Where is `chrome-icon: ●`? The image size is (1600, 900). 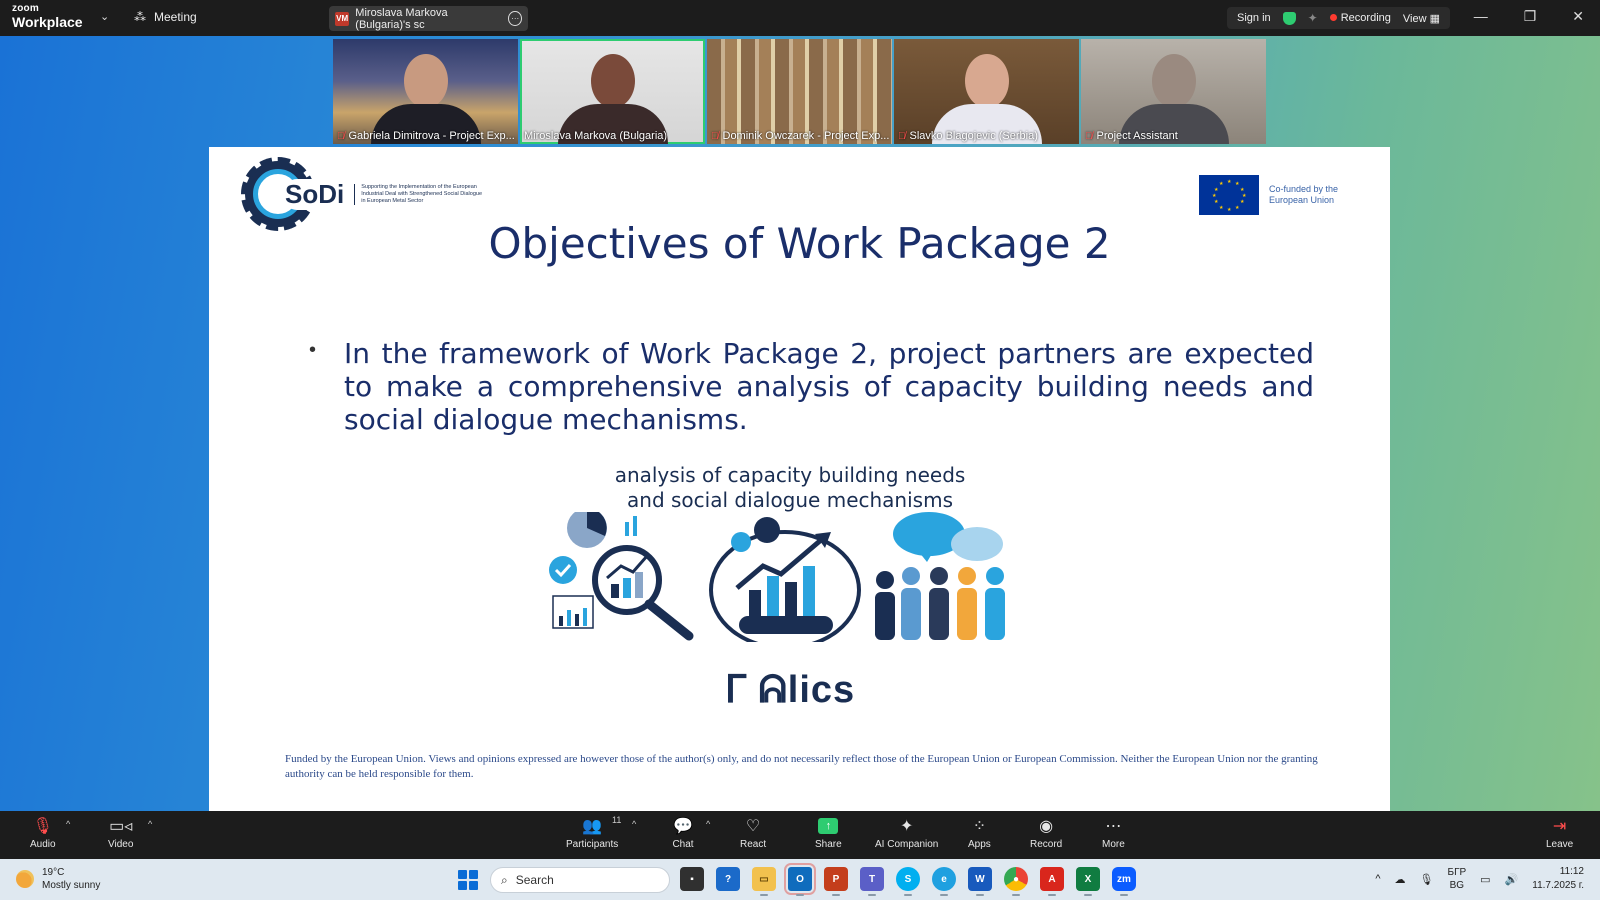
chrome-icon: ● is located at coordinates (1016, 881).